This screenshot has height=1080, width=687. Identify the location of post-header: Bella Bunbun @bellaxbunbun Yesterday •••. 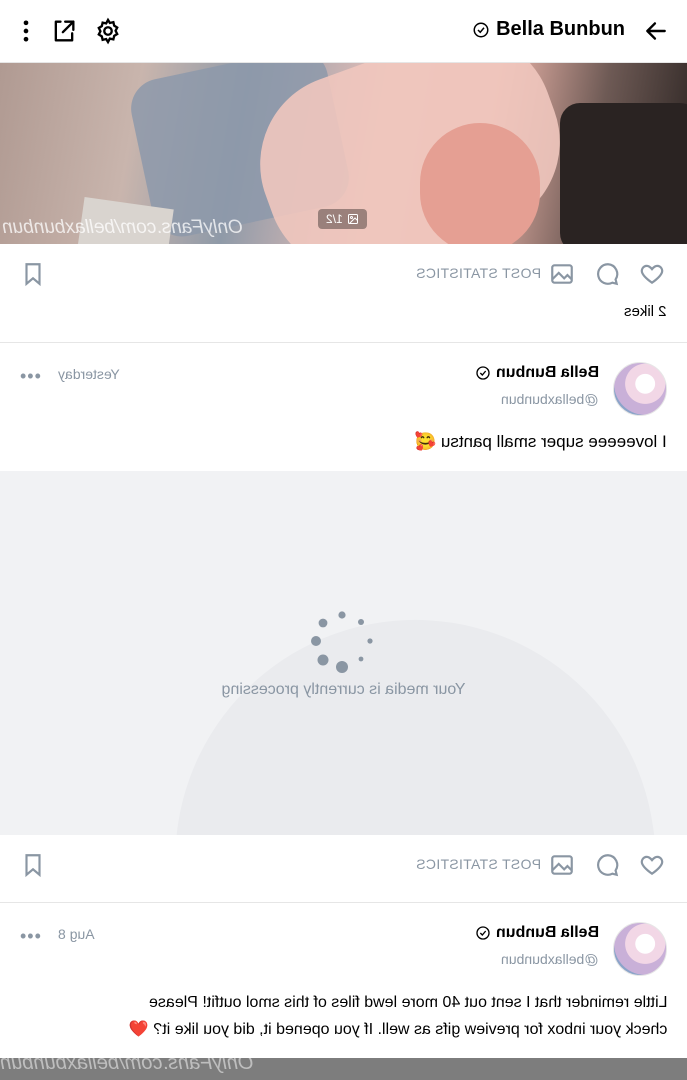
(343, 392).